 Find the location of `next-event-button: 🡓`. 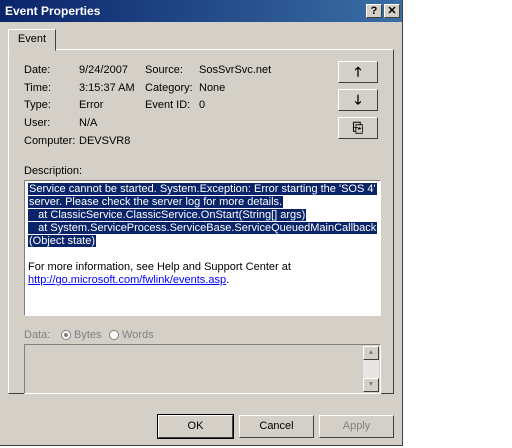

next-event-button: 🡓 is located at coordinates (358, 100).